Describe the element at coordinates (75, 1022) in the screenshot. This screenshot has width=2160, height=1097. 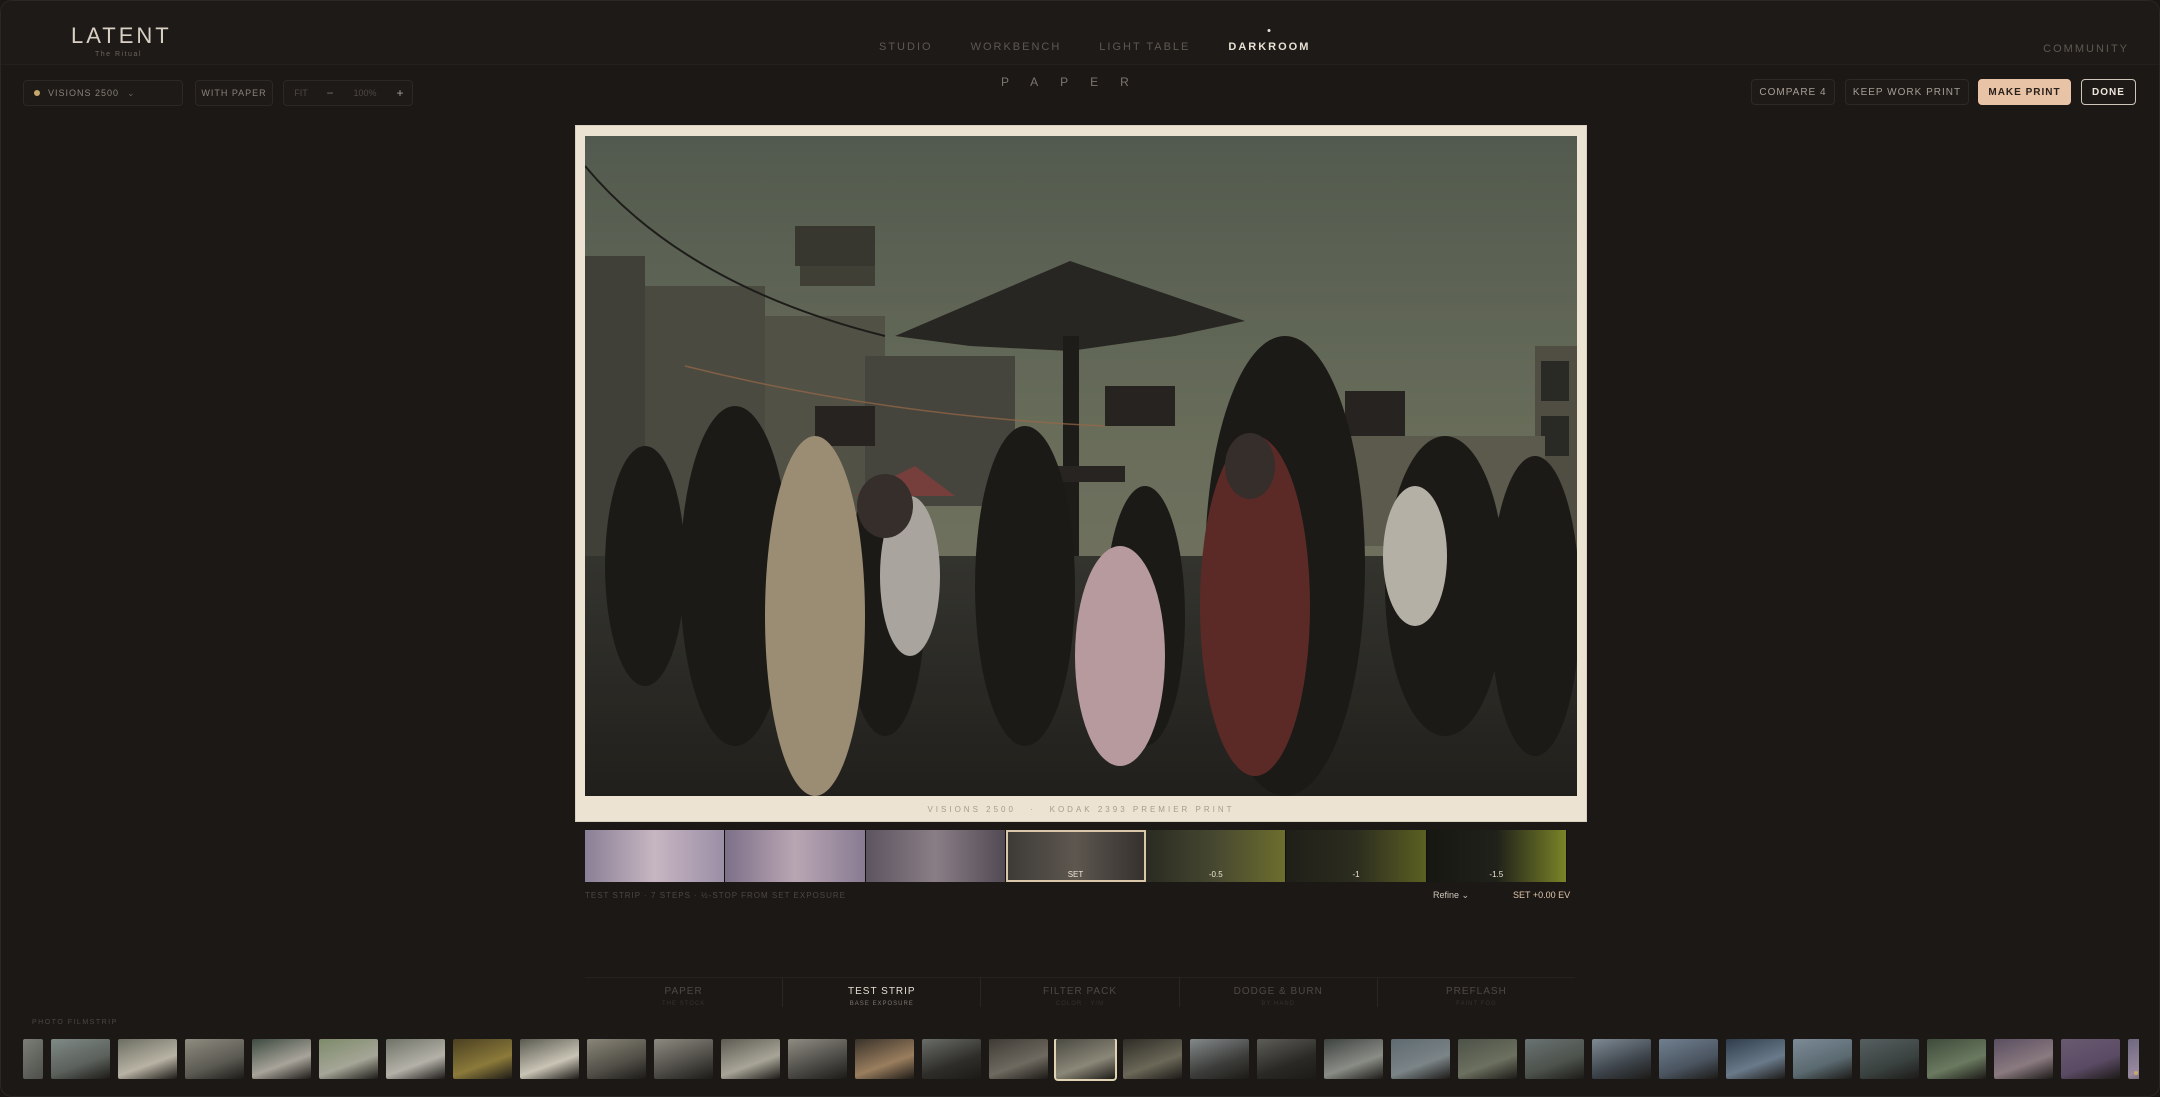
I see `filmstrip-label: PHOTO FILMSTRIP` at that location.